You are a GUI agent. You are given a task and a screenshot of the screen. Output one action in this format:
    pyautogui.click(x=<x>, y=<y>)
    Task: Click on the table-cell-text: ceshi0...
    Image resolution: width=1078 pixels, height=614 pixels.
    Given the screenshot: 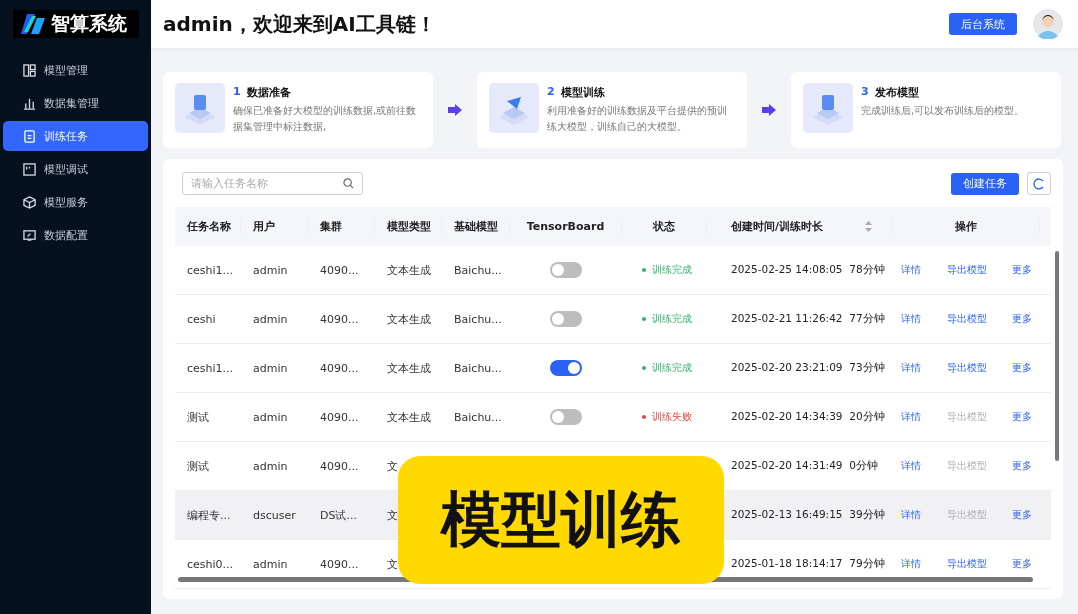 What is the action you would take?
    pyautogui.click(x=210, y=564)
    